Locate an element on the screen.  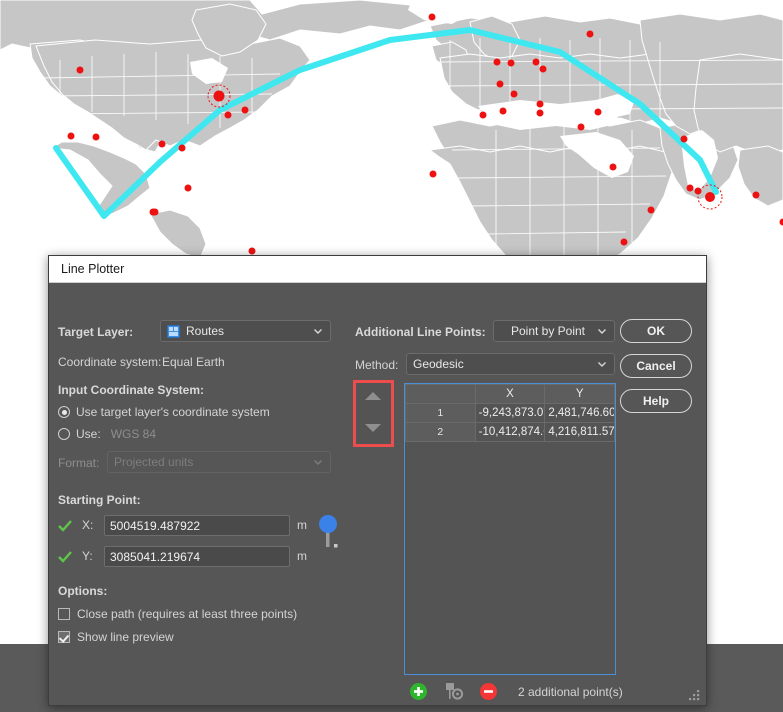
ok-button: OK is located at coordinates (656, 331).